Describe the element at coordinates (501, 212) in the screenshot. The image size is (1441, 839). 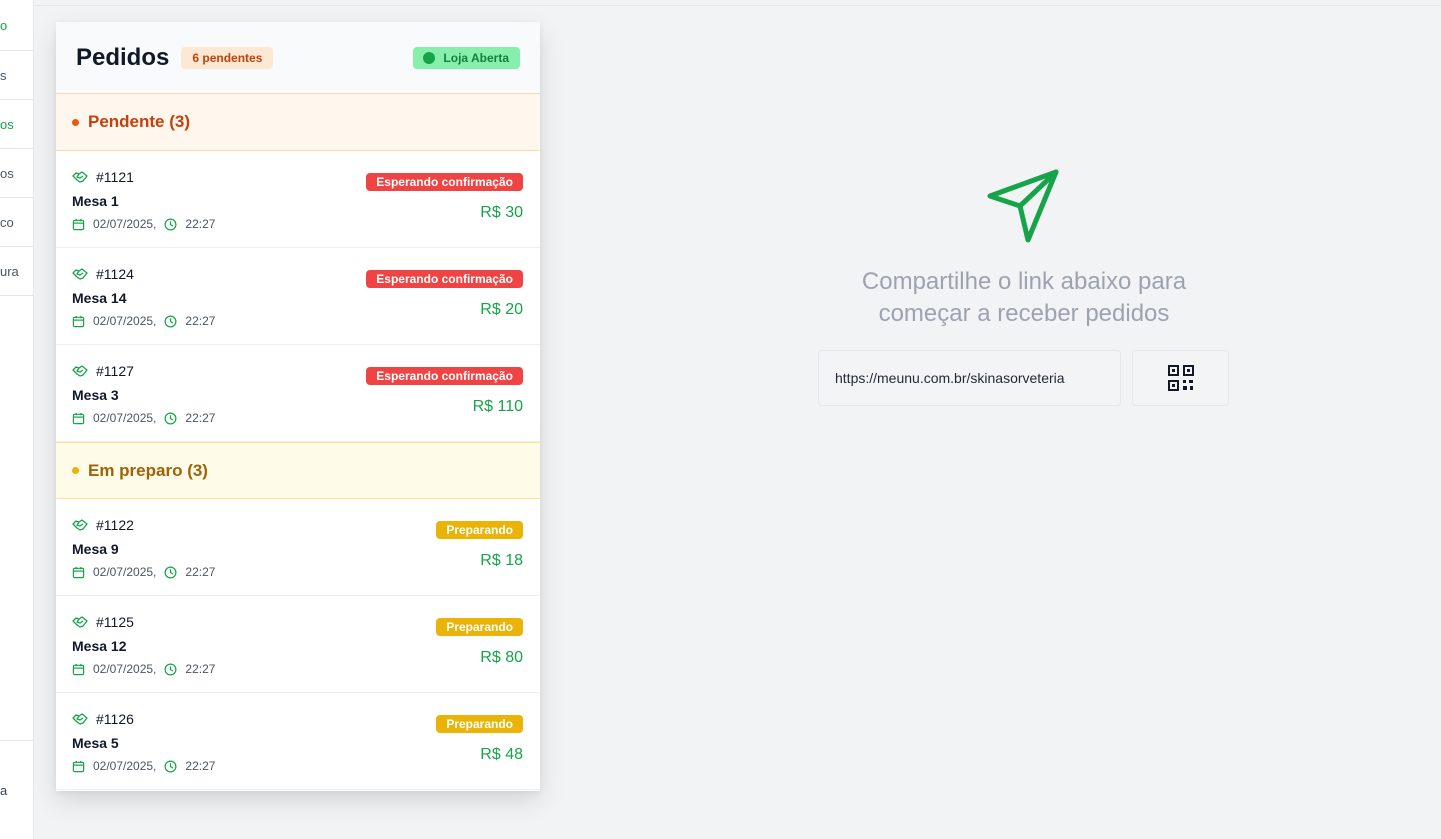
I see `order-price: R$ 30` at that location.